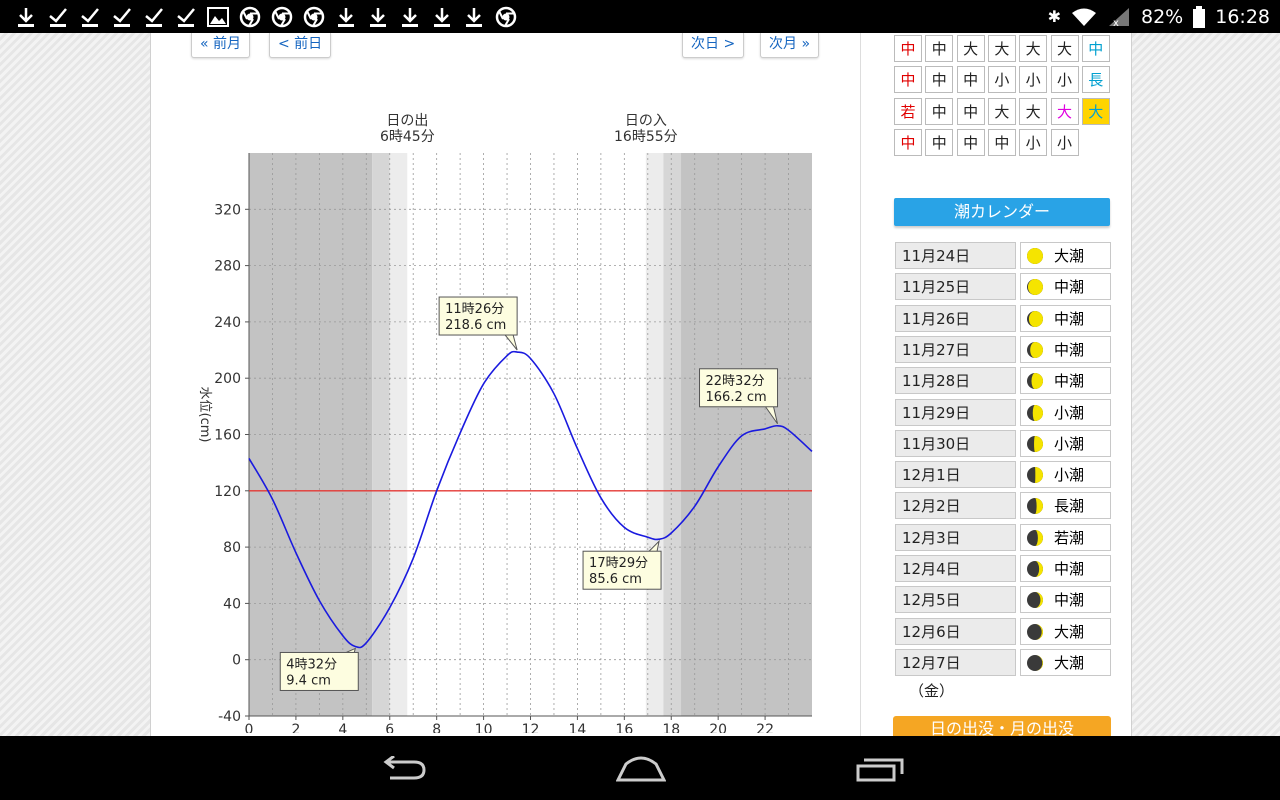 The image size is (1280, 800). Describe the element at coordinates (955, 349) in the screenshot. I see `calendar-date: 11月27日` at that location.